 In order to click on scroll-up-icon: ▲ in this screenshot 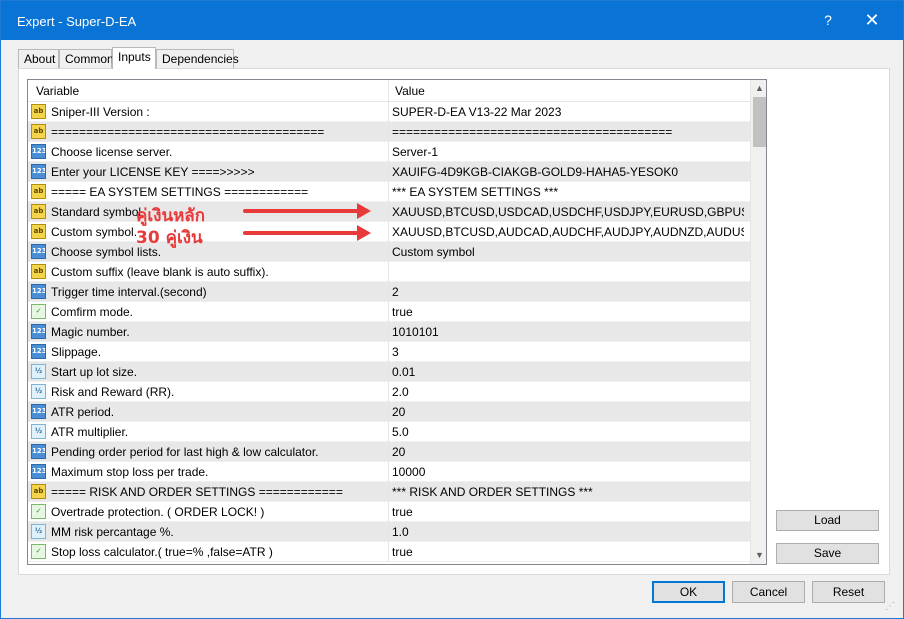, I will do `click(758, 88)`.